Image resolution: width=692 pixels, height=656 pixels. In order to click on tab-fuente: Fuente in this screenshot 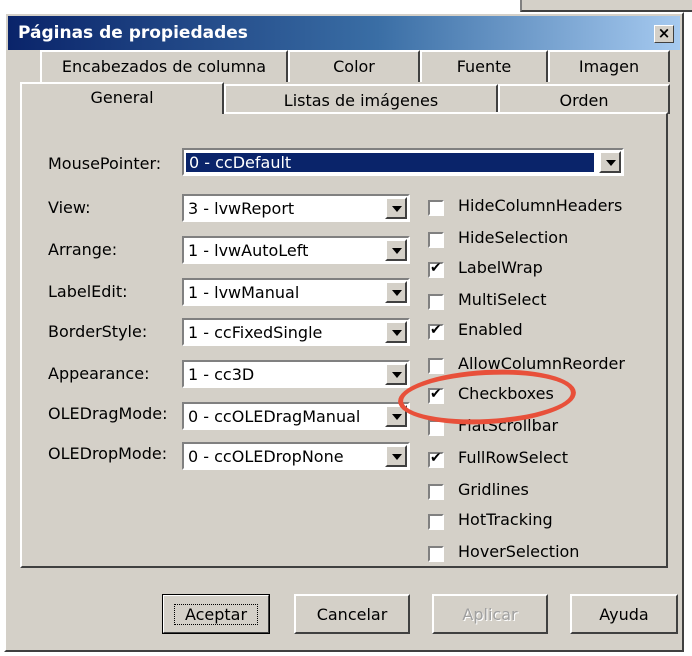, I will do `click(484, 66)`.